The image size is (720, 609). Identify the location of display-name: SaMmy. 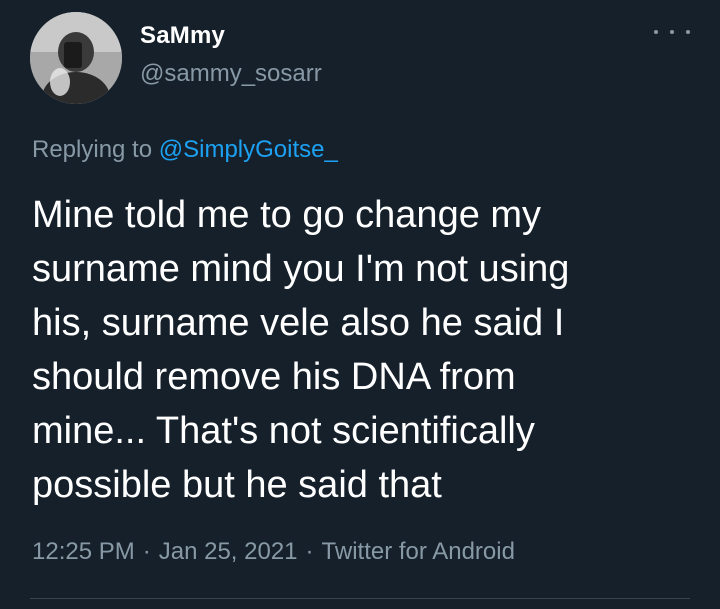
(182, 36).